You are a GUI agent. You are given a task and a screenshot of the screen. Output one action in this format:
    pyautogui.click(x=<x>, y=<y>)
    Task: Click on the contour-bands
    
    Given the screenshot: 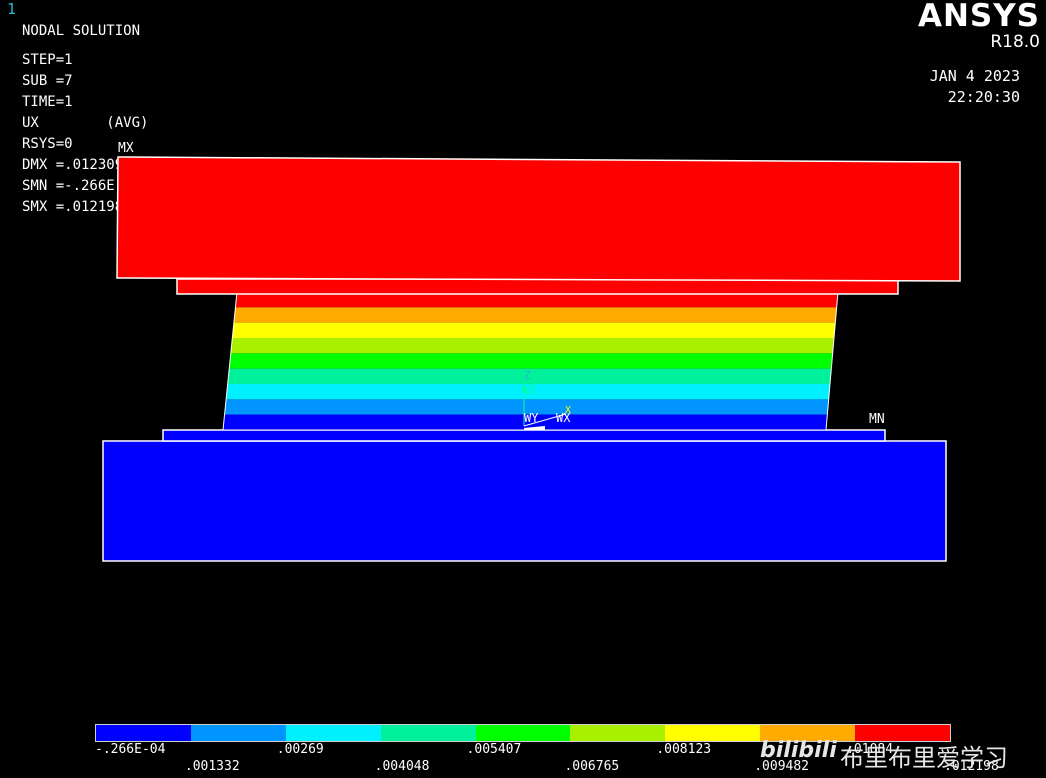 What is the action you would take?
    pyautogui.click(x=530, y=361)
    